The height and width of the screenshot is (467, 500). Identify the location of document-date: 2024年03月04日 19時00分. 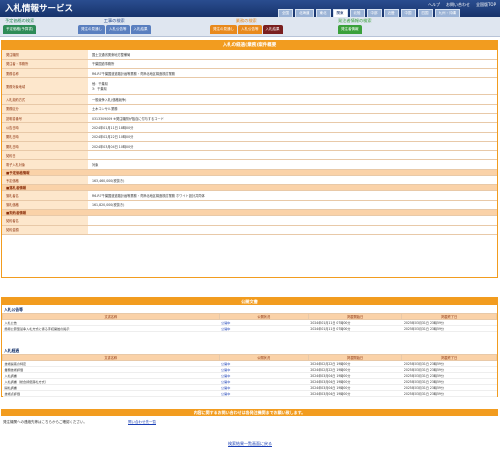
(355, 393).